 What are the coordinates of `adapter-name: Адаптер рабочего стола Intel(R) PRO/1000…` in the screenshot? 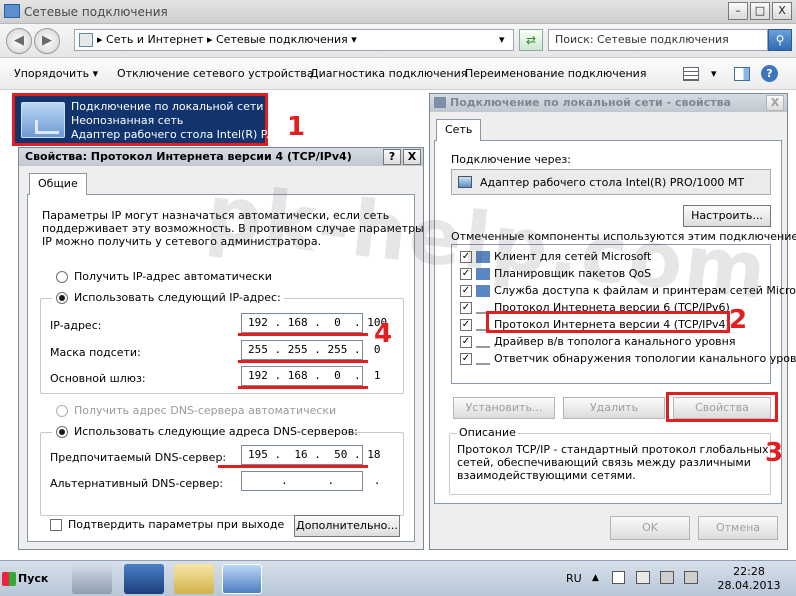 It's located at (612, 182).